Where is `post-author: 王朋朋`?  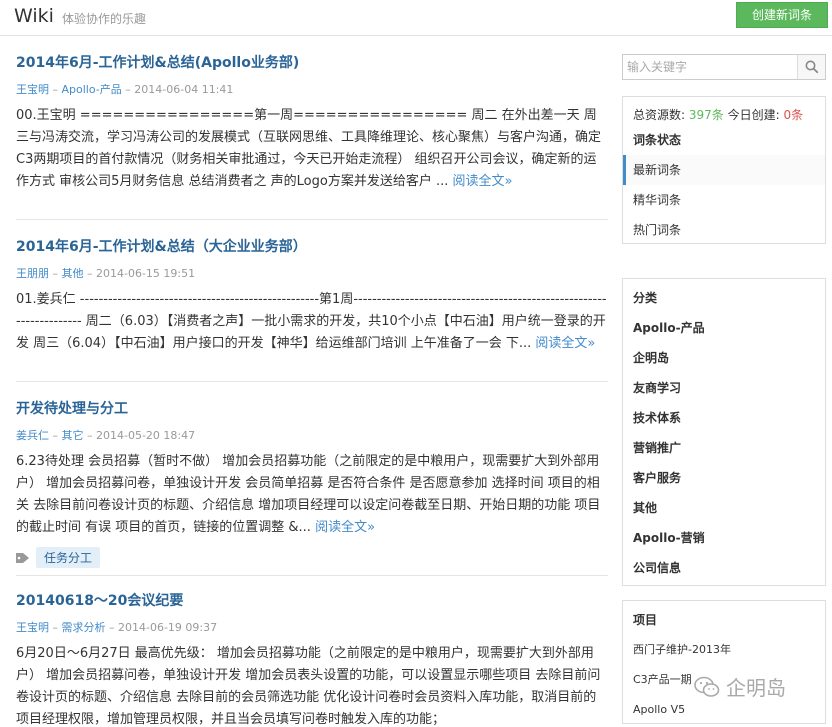
post-author: 王朋朋 is located at coordinates (32, 273).